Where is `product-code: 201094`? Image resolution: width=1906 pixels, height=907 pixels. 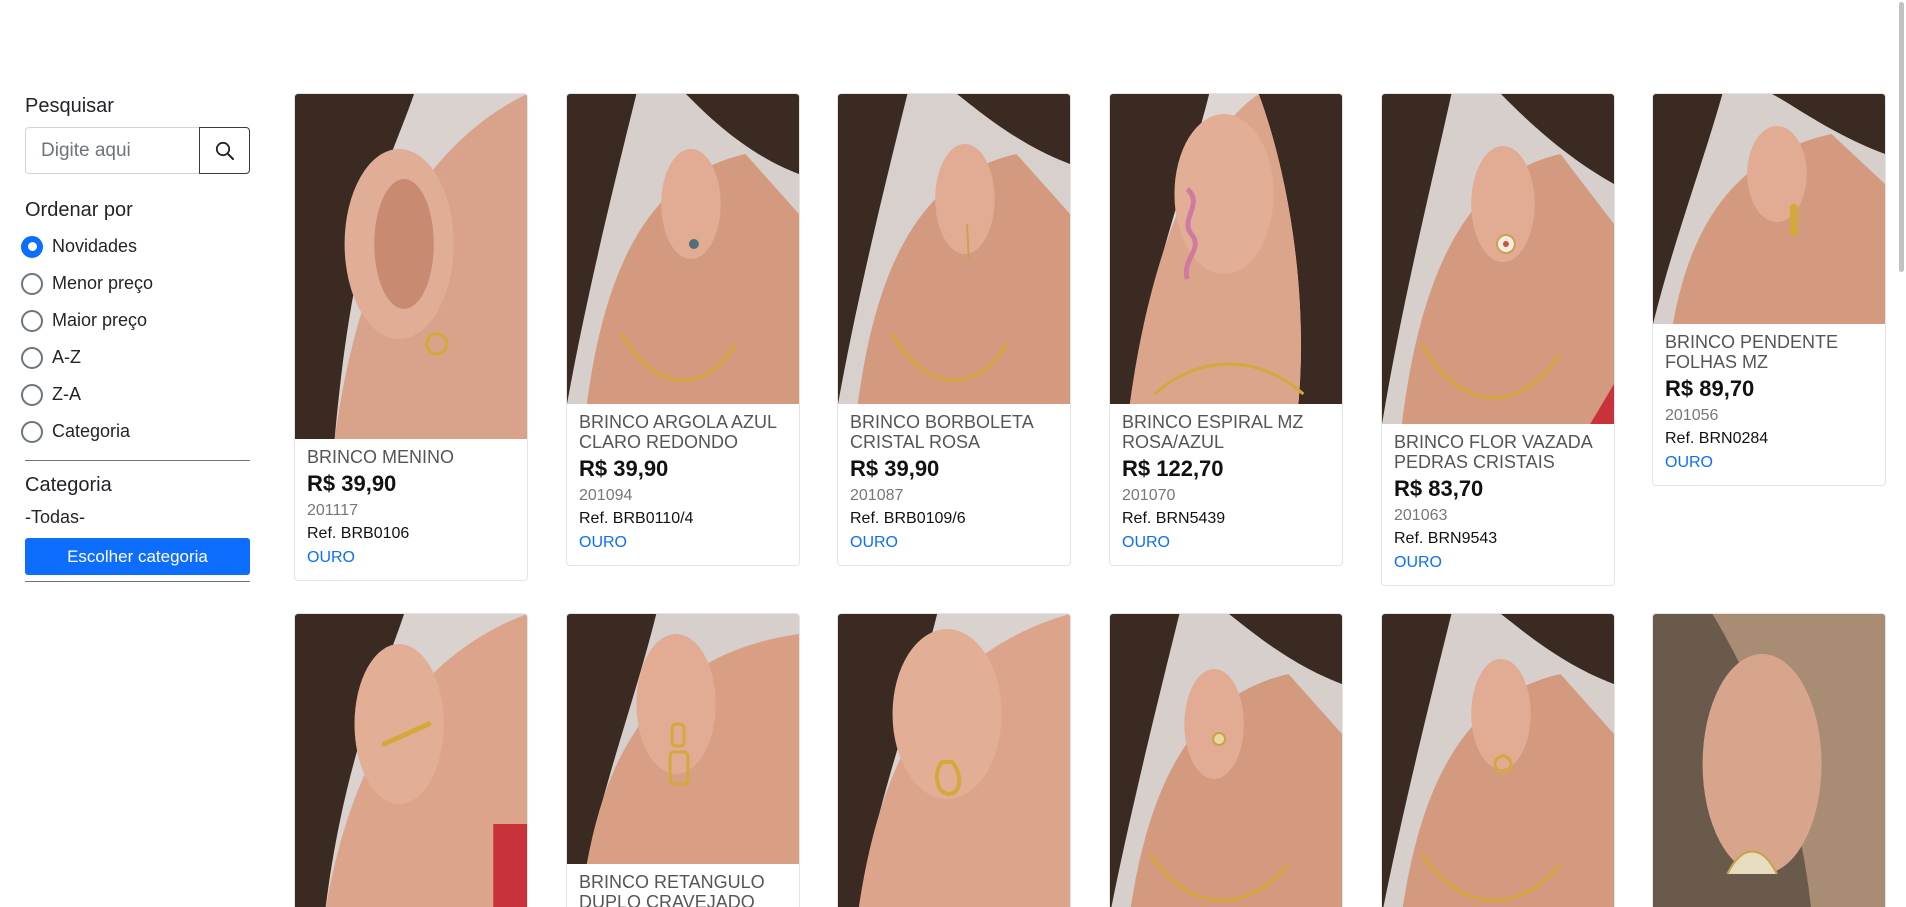
product-code: 201094 is located at coordinates (606, 495).